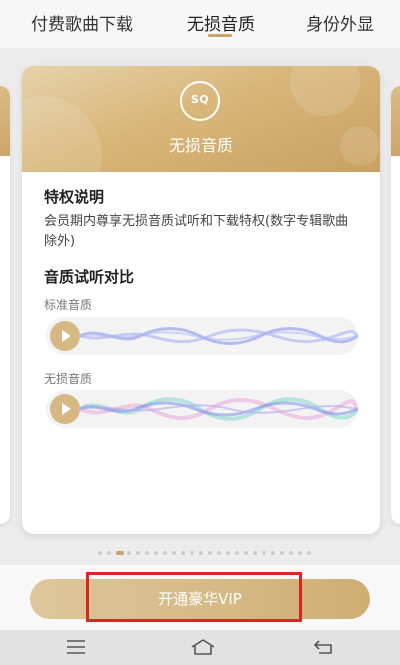 The image size is (400, 665). Describe the element at coordinates (219, 336) in the screenshot. I see `standard-waveform` at that location.